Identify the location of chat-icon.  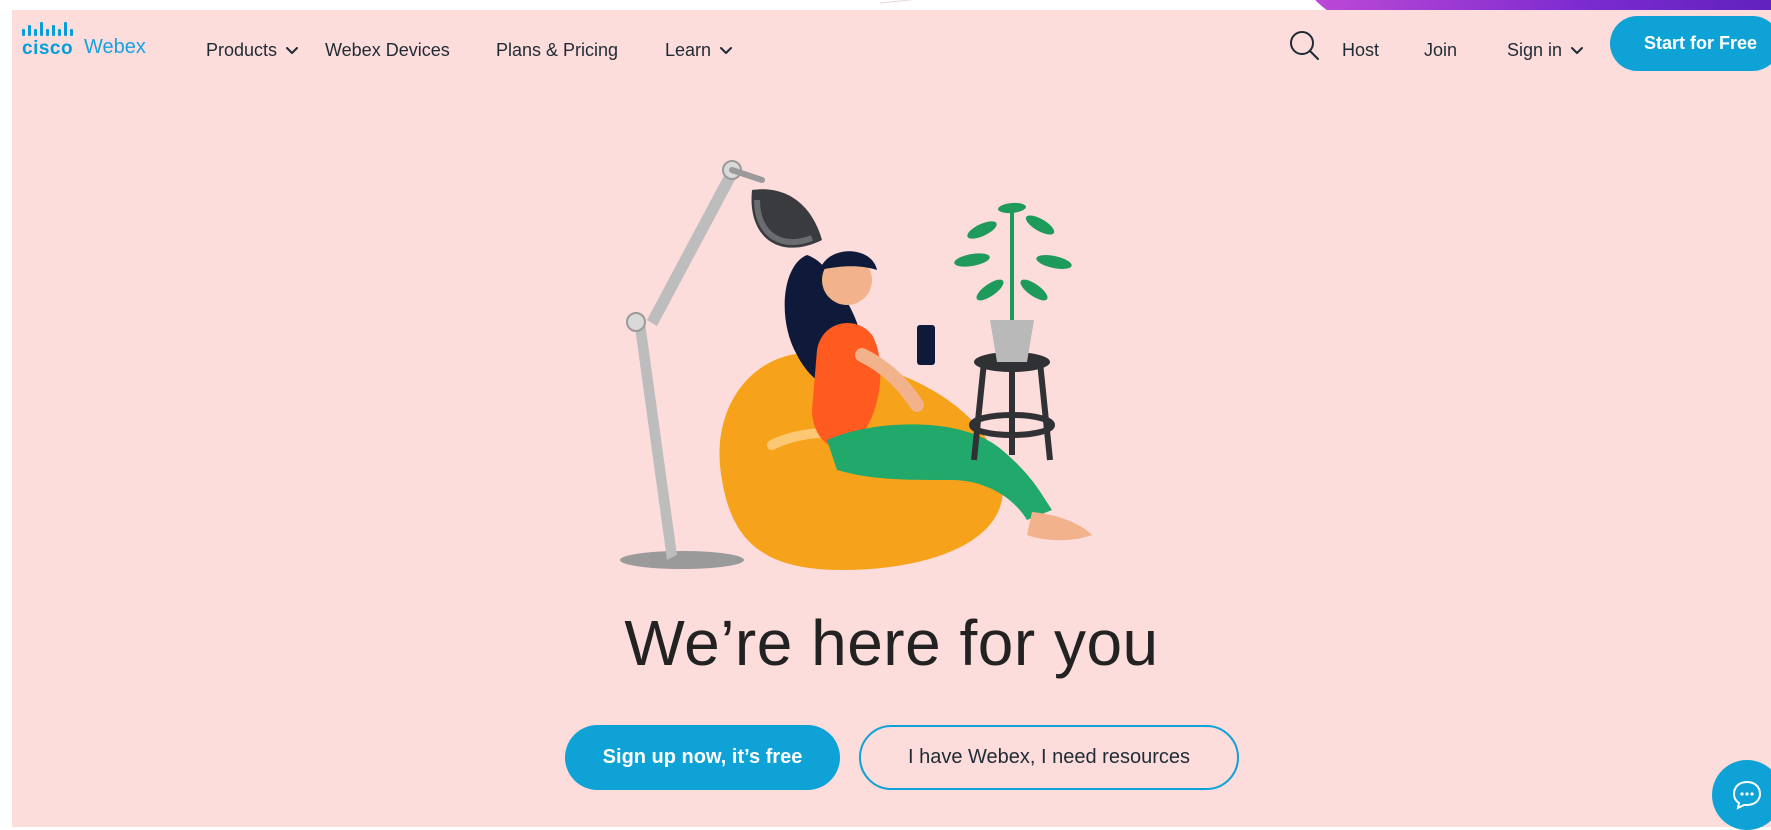
(1747, 795).